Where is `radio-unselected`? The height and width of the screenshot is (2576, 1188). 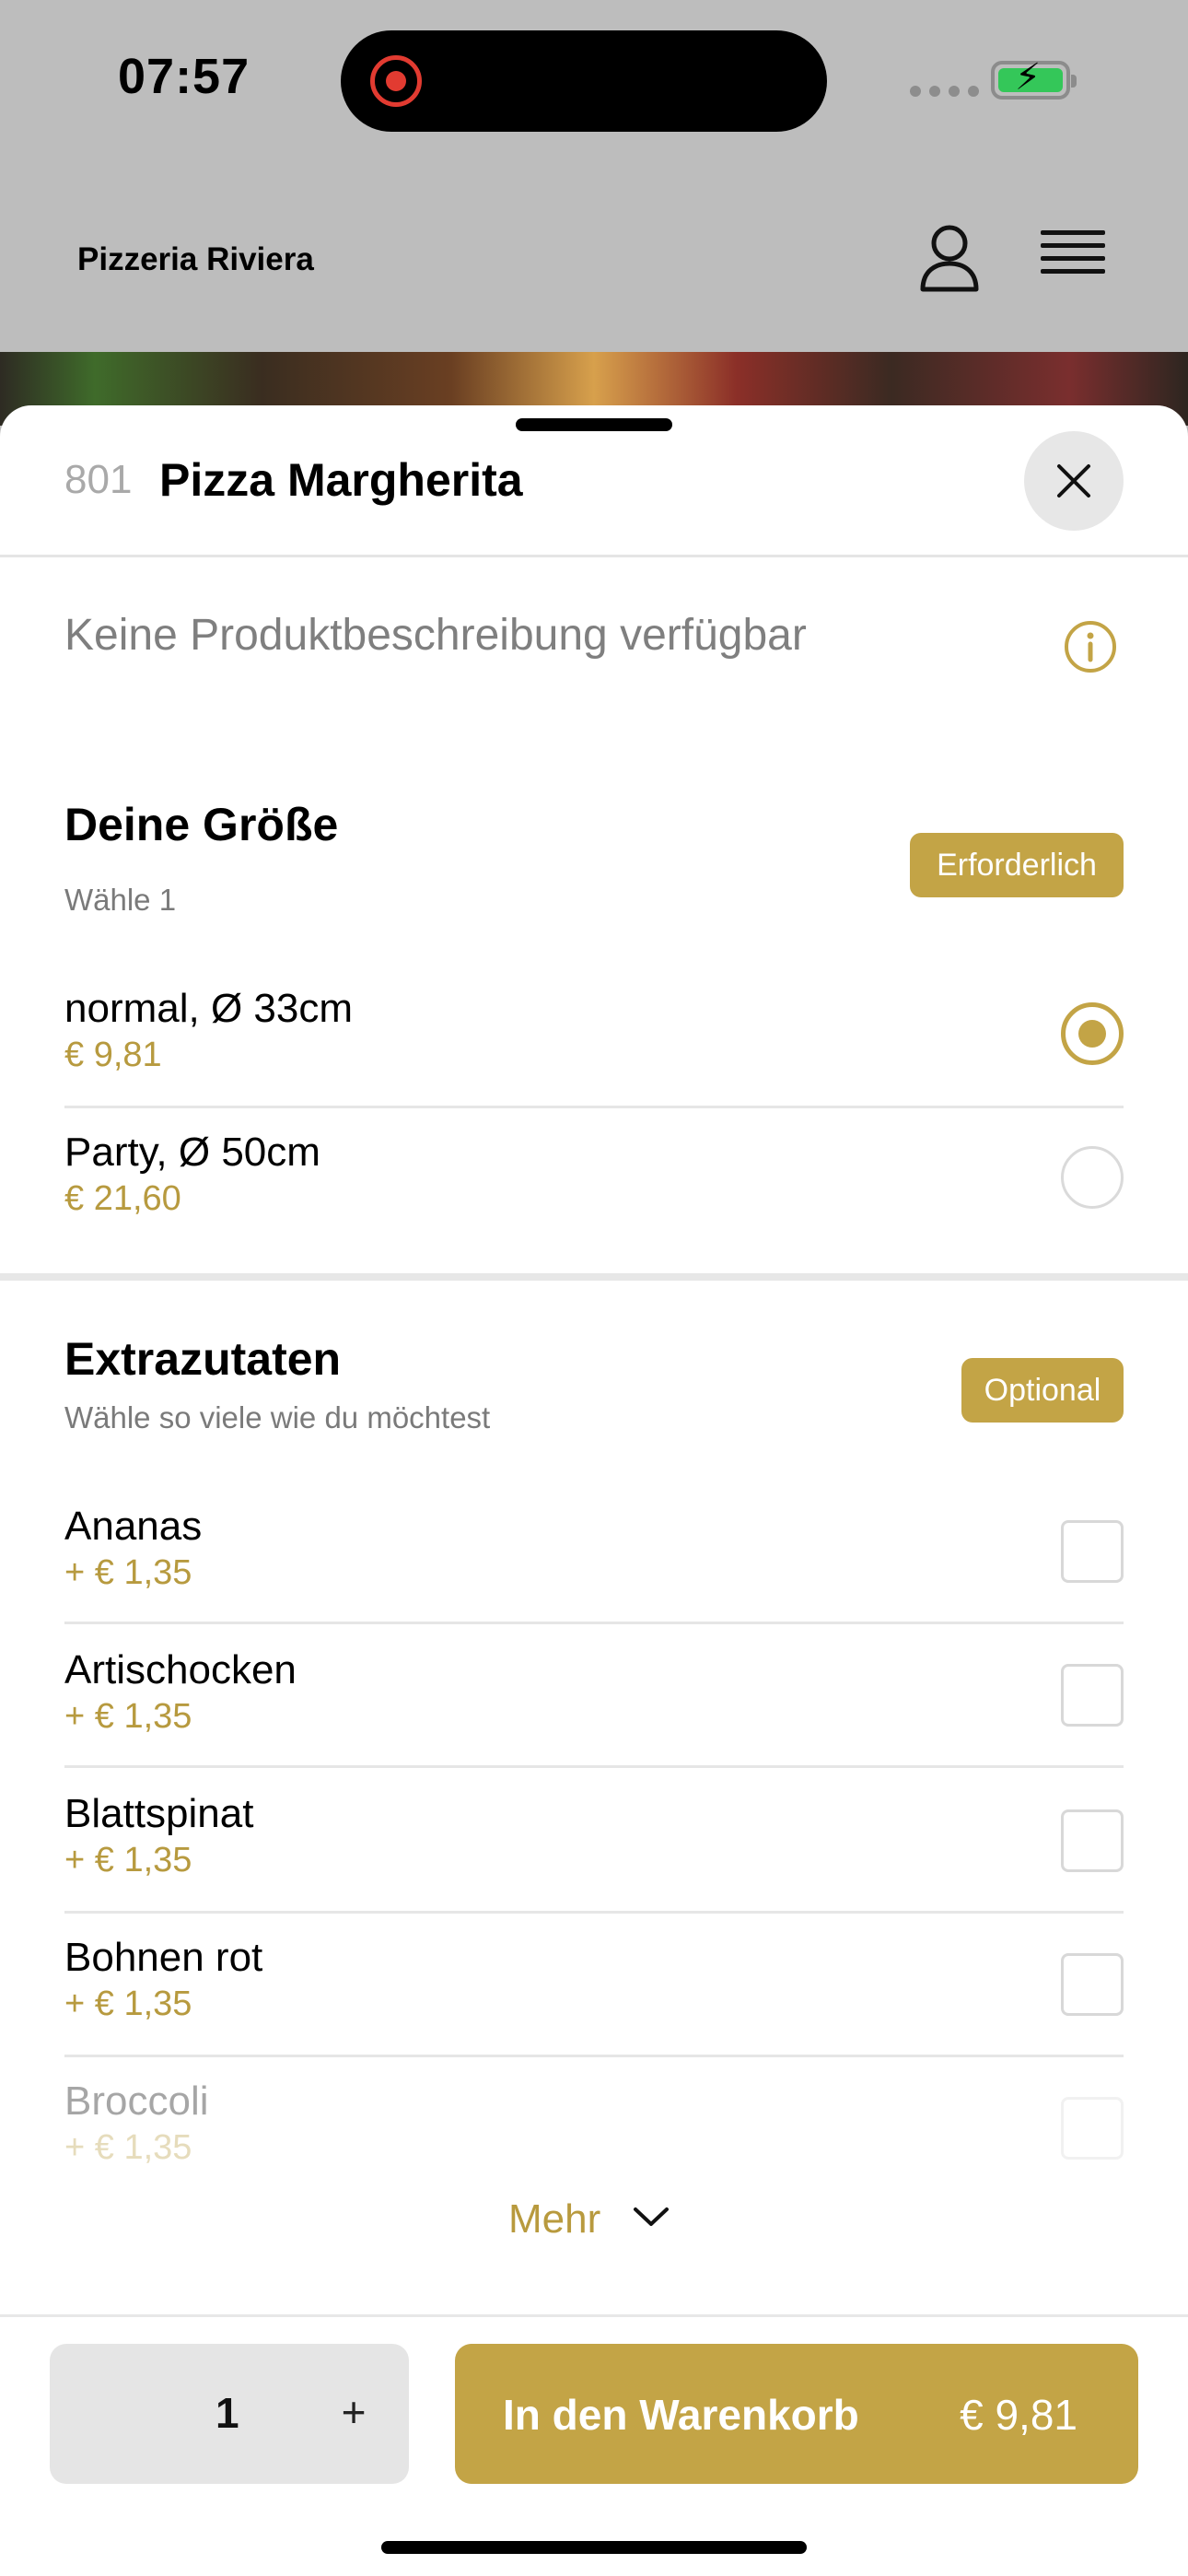
radio-unselected is located at coordinates (1092, 1177).